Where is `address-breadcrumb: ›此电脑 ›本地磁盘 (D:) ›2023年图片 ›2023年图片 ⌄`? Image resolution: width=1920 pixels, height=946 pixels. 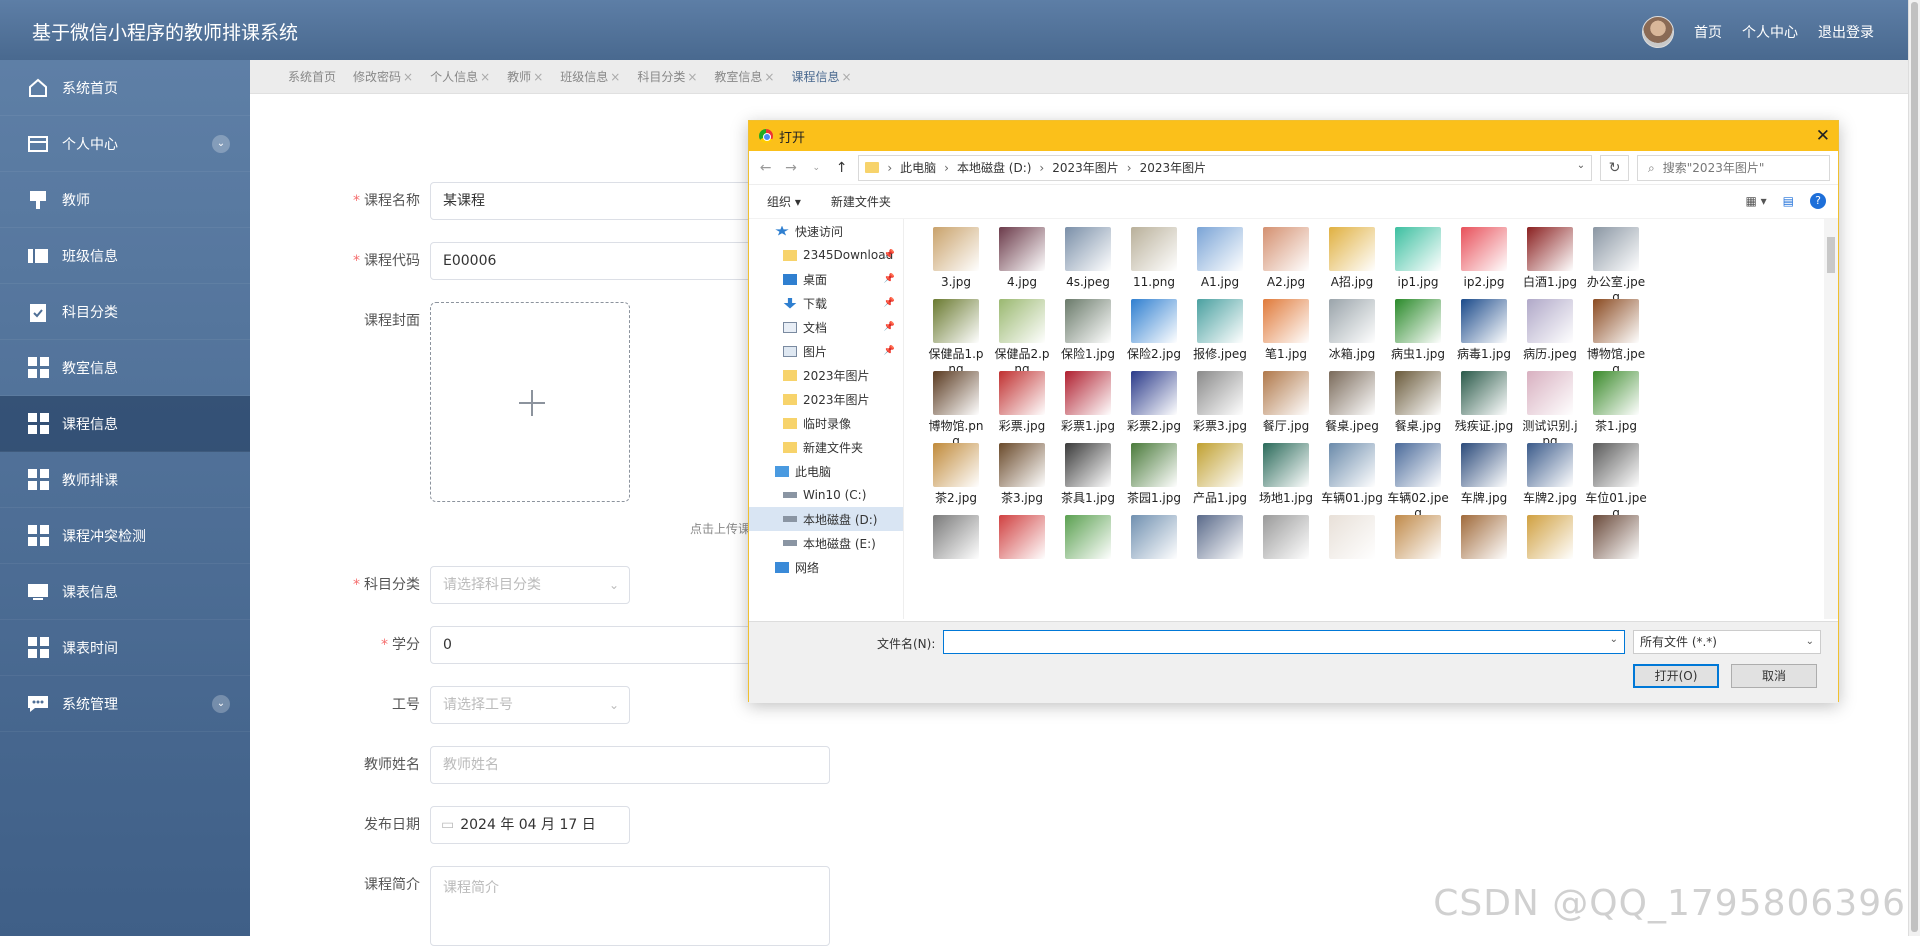
address-breadcrumb: ›此电脑 ›本地磁盘 (D:) ›2023年图片 ›2023年图片 ⌄ is located at coordinates (1225, 168).